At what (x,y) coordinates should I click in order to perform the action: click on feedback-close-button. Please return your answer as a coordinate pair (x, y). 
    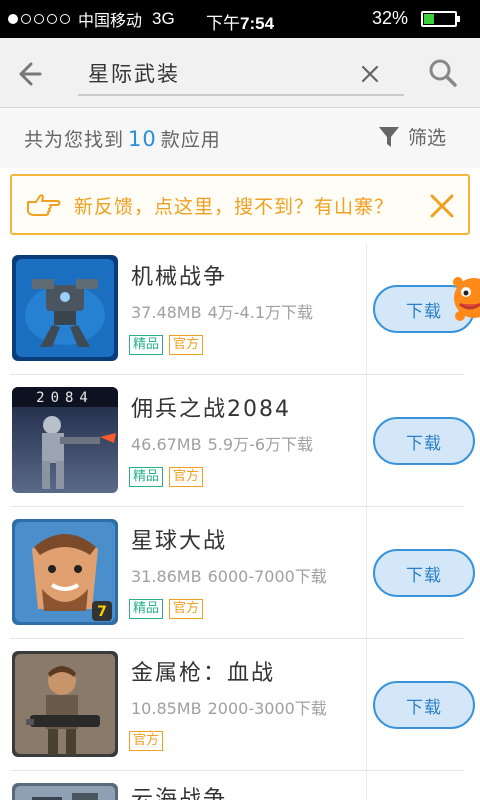
    Looking at the image, I should click on (442, 206).